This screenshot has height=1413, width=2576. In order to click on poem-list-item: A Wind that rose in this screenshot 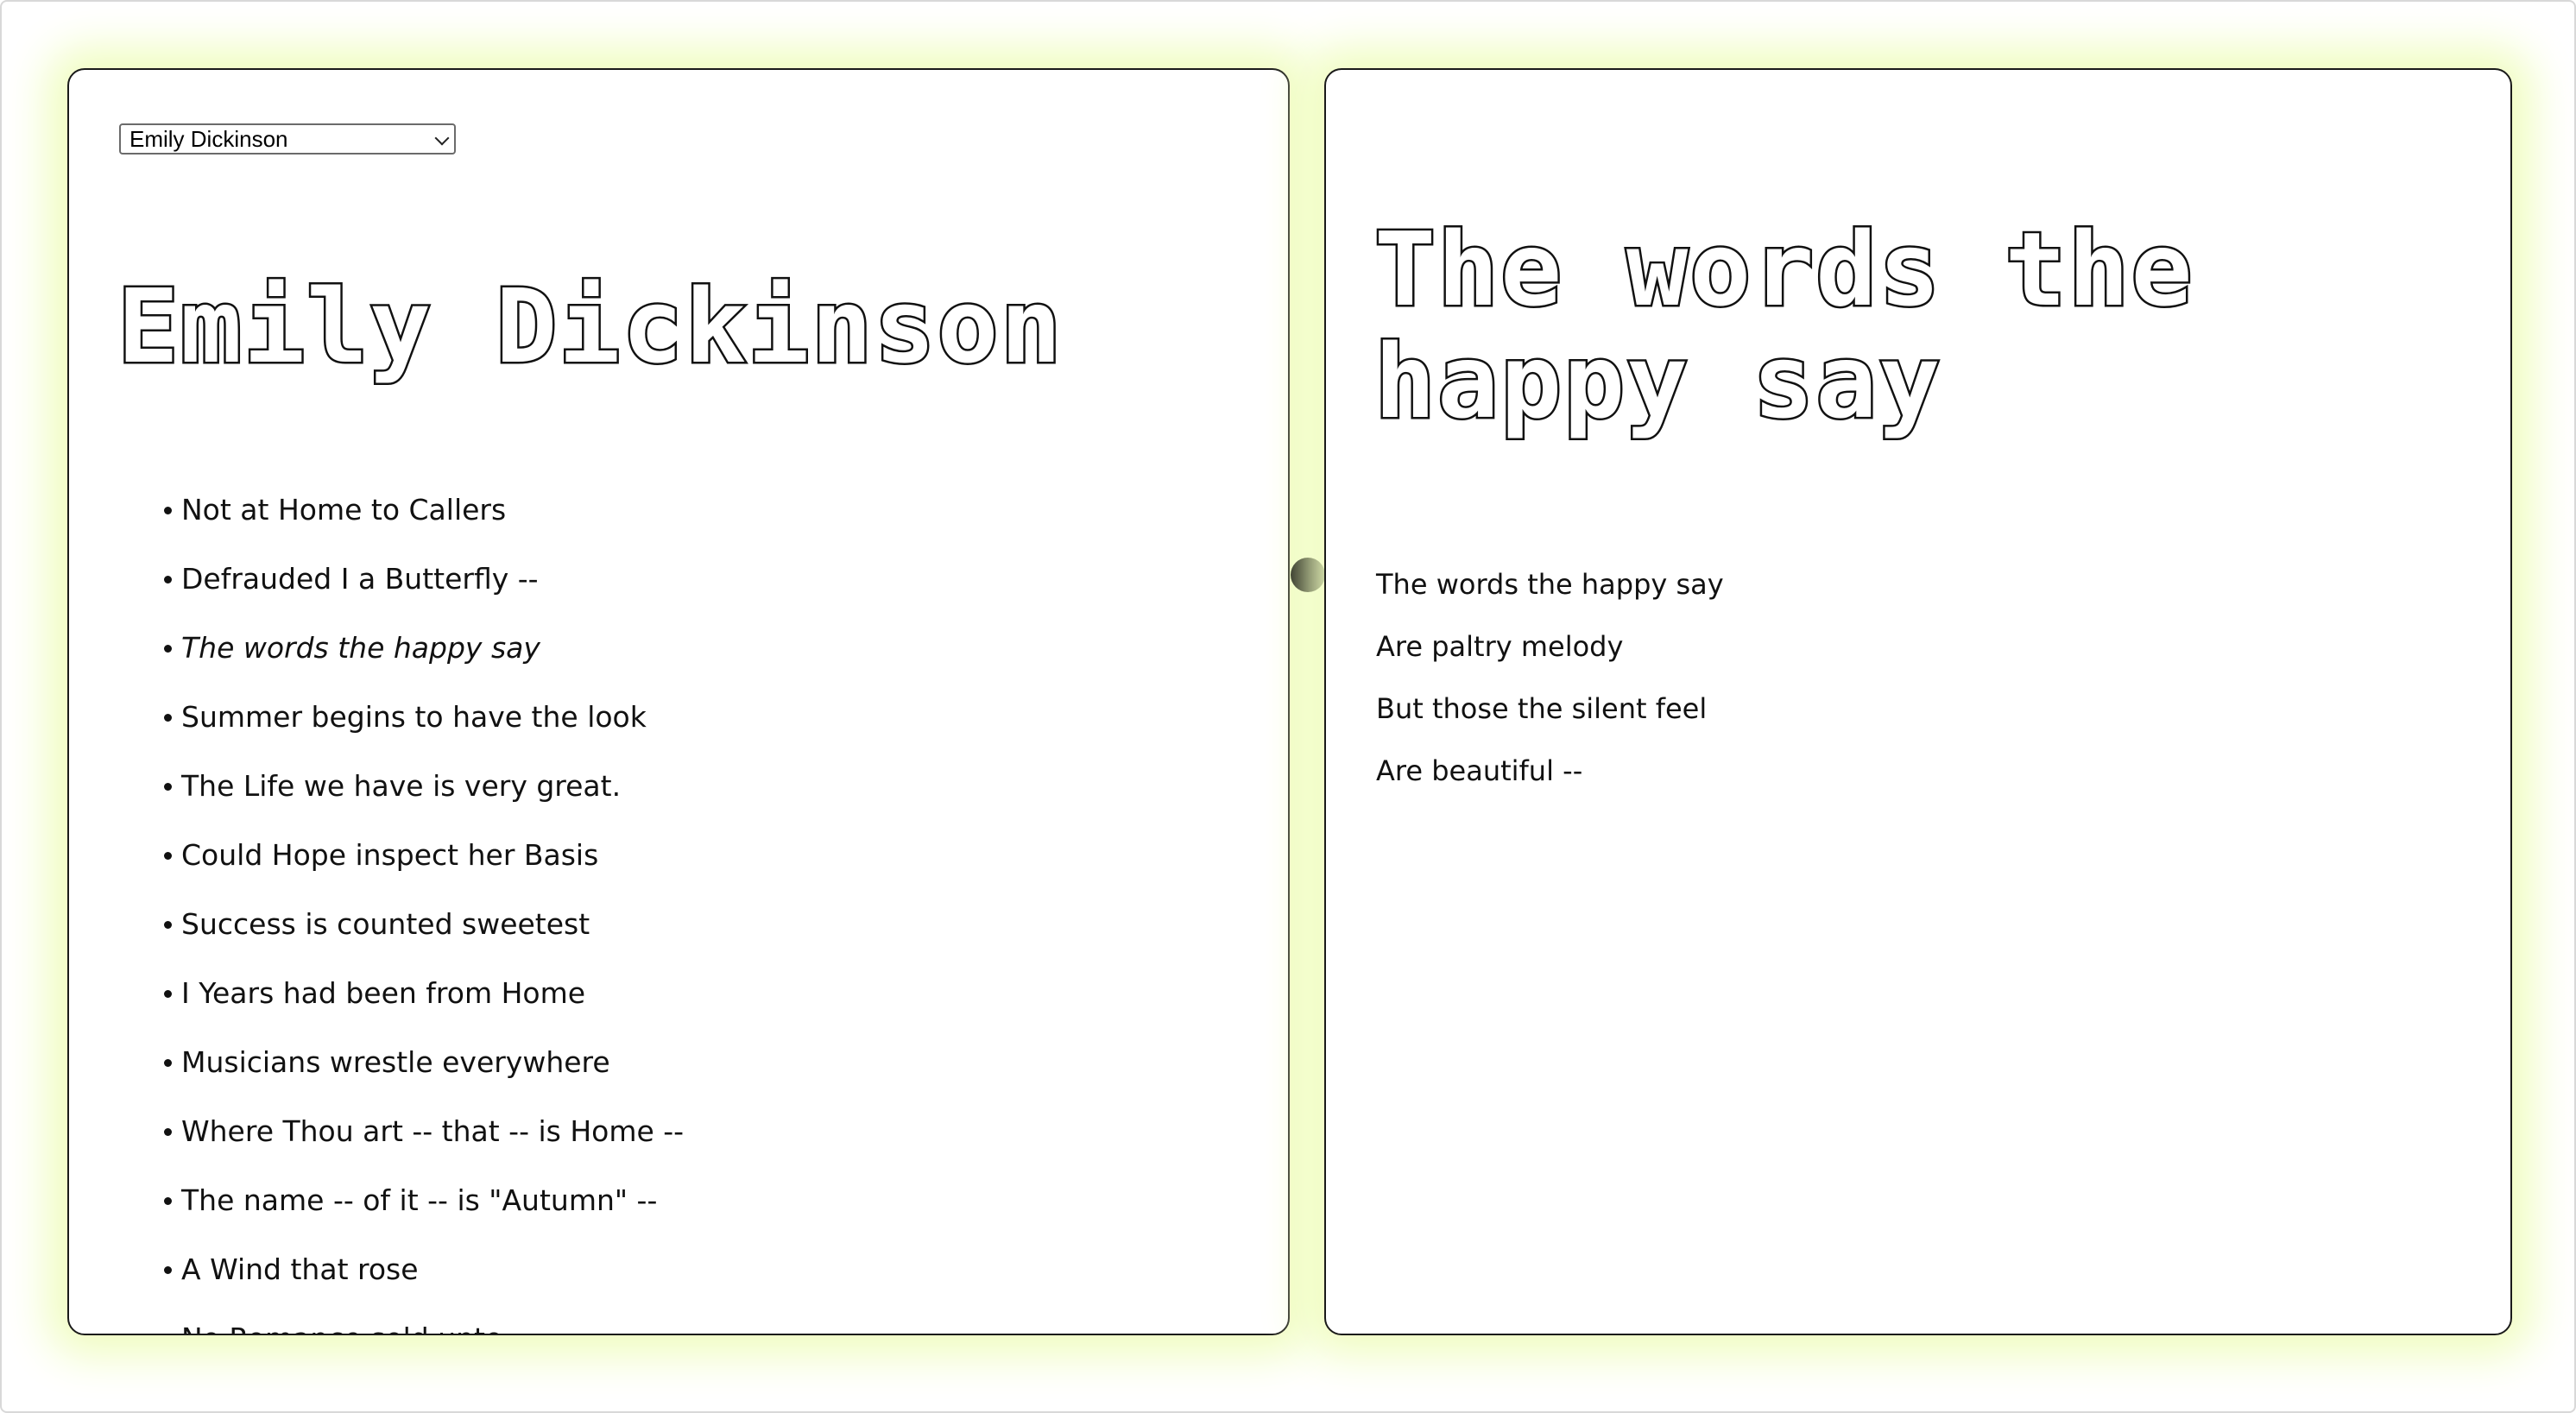, I will do `click(376, 1269)`.